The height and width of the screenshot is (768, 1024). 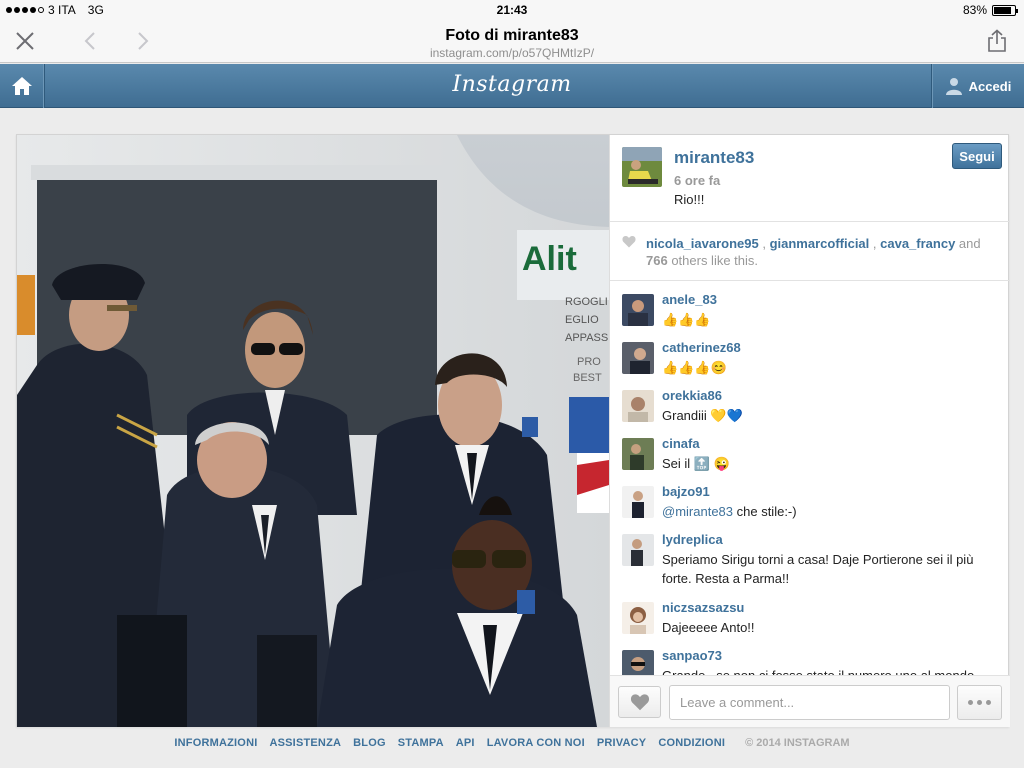 What do you see at coordinates (697, 511) in the screenshot?
I see `mention-link: @mirante83` at bounding box center [697, 511].